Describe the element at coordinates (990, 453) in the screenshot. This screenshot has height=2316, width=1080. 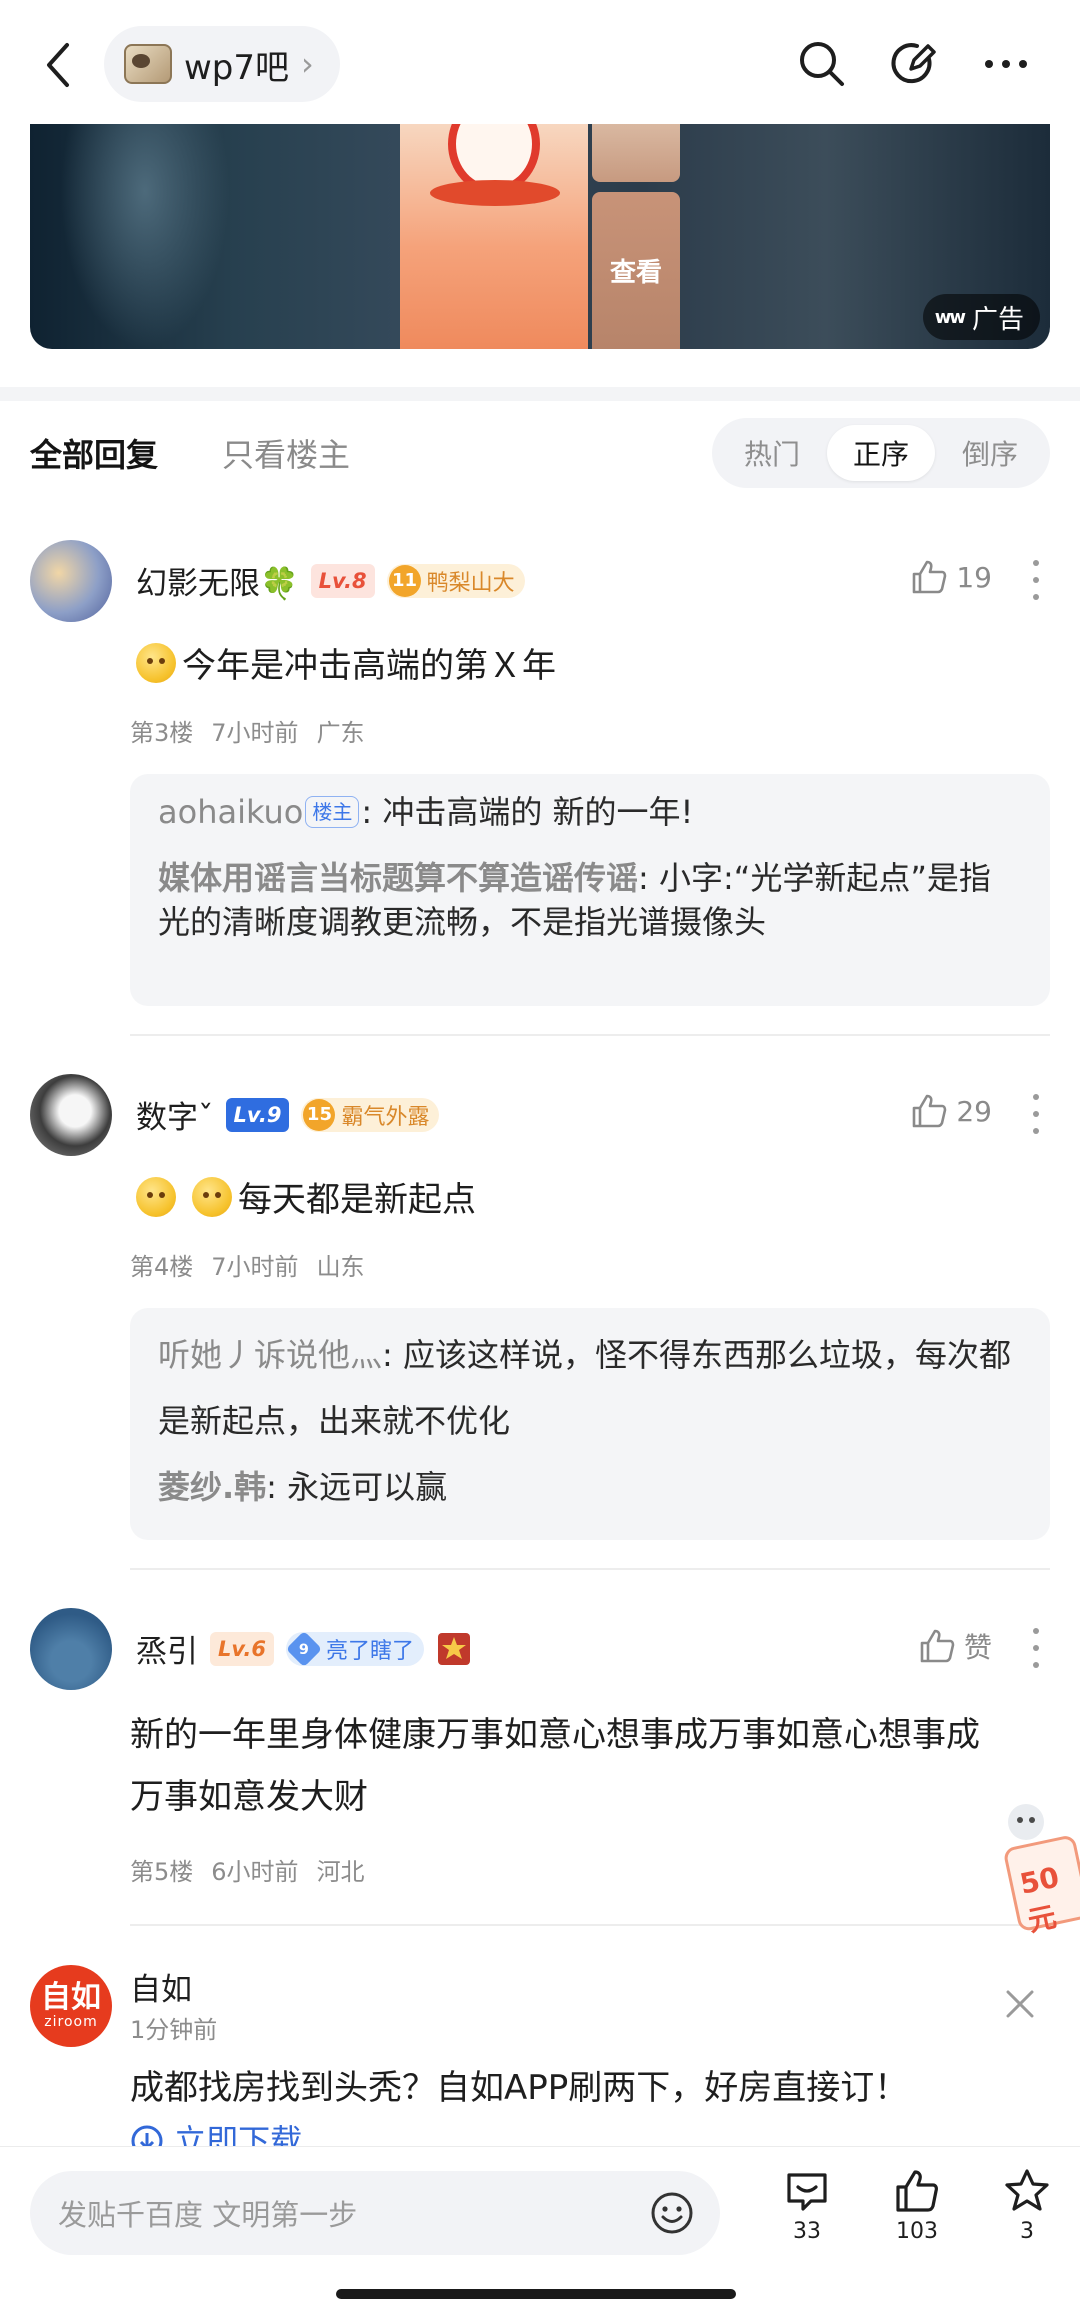
I see `sort-descending-option: 倒序` at that location.